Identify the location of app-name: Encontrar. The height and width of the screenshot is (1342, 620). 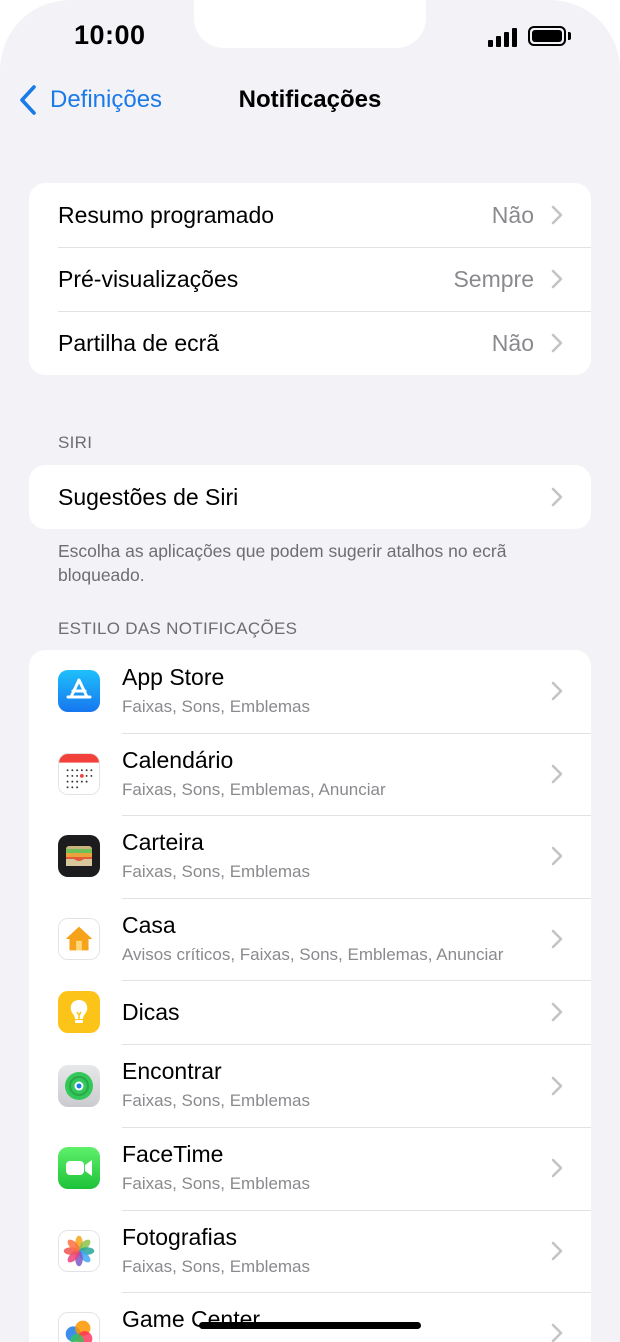
(172, 1071).